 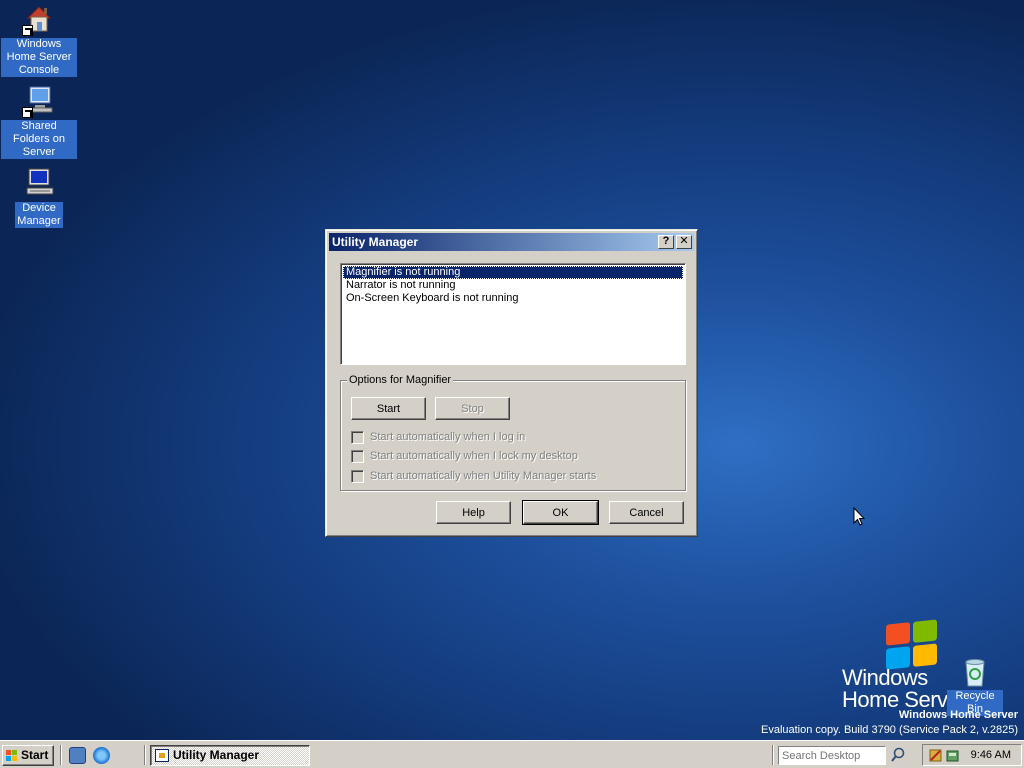 What do you see at coordinates (832, 755) in the screenshot?
I see `search-desktop-input` at bounding box center [832, 755].